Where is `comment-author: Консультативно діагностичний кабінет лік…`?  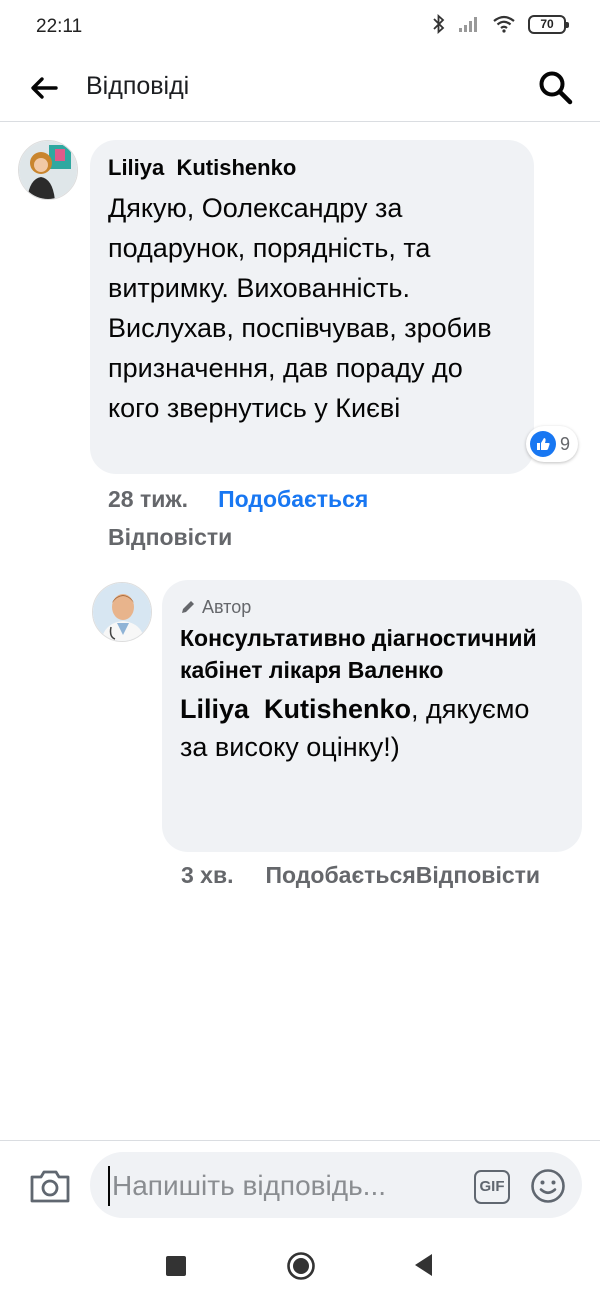
comment-author: Консультативно діагностичний кабінет лік… is located at coordinates (372, 654).